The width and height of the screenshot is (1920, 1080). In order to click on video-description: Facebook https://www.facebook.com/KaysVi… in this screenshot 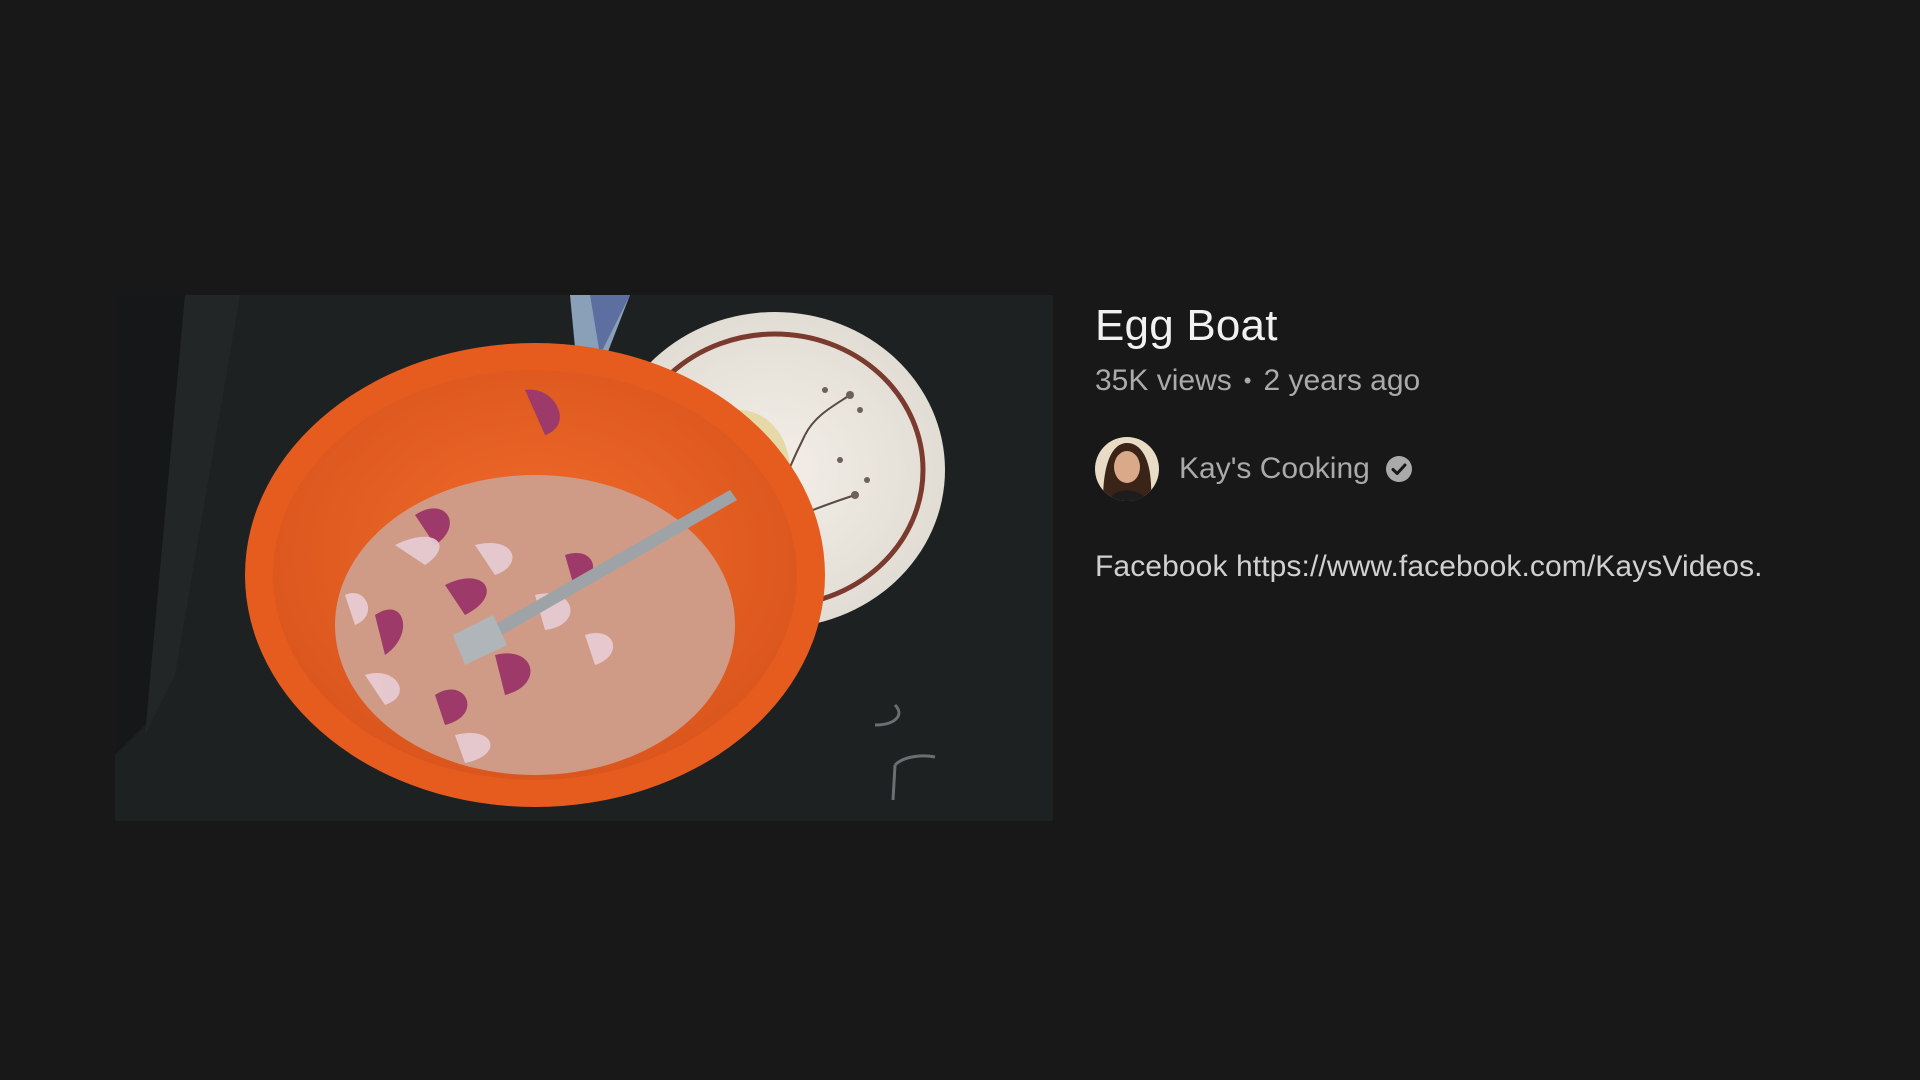, I will do `click(1429, 566)`.